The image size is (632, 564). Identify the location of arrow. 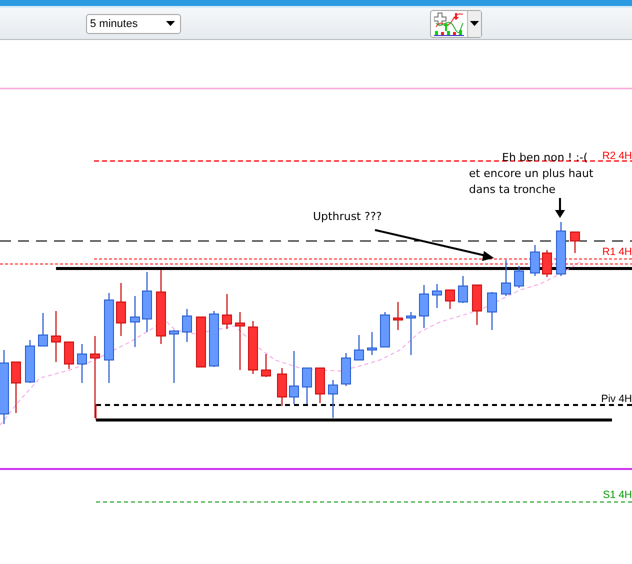
(560, 208).